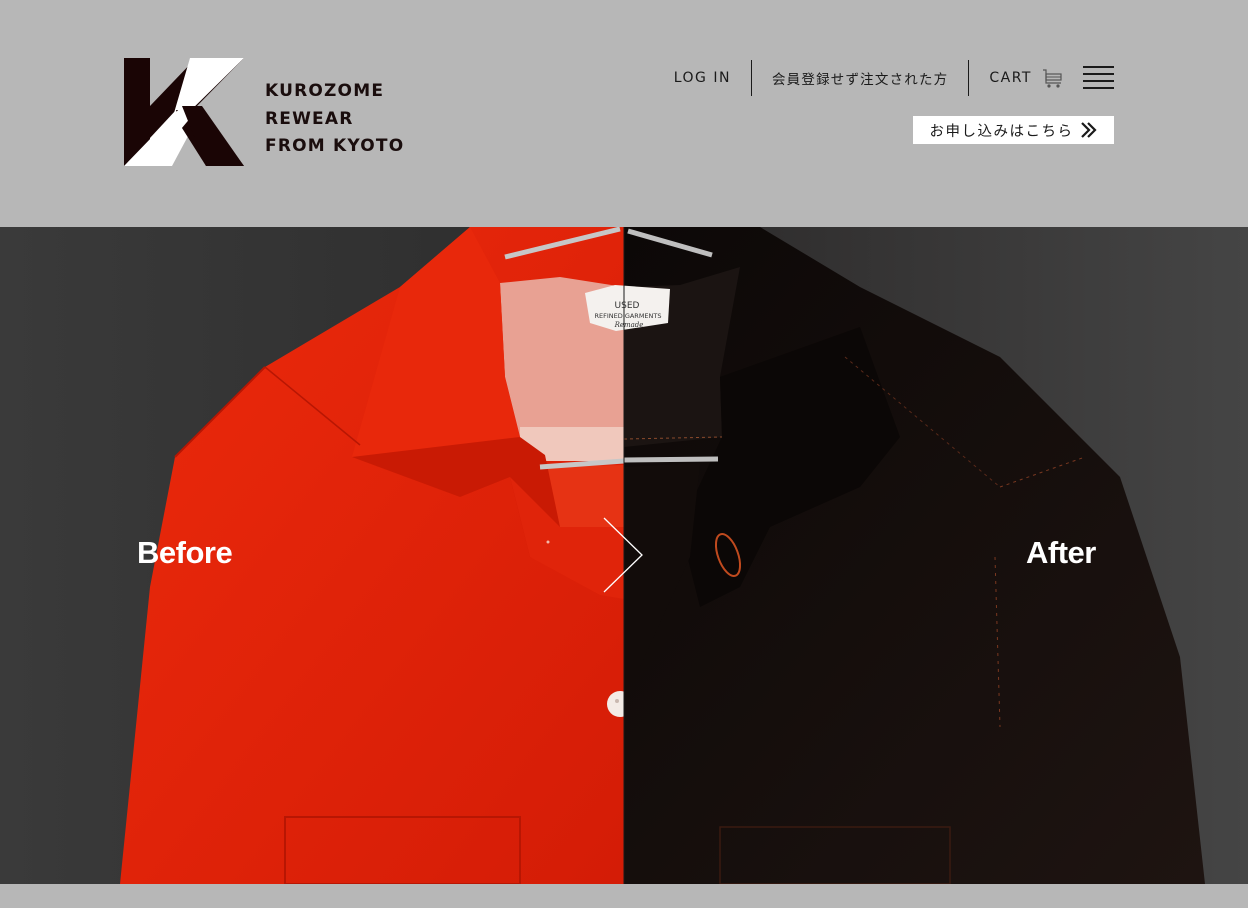 The width and height of the screenshot is (1248, 908). I want to click on footer-strip, so click(624, 896).